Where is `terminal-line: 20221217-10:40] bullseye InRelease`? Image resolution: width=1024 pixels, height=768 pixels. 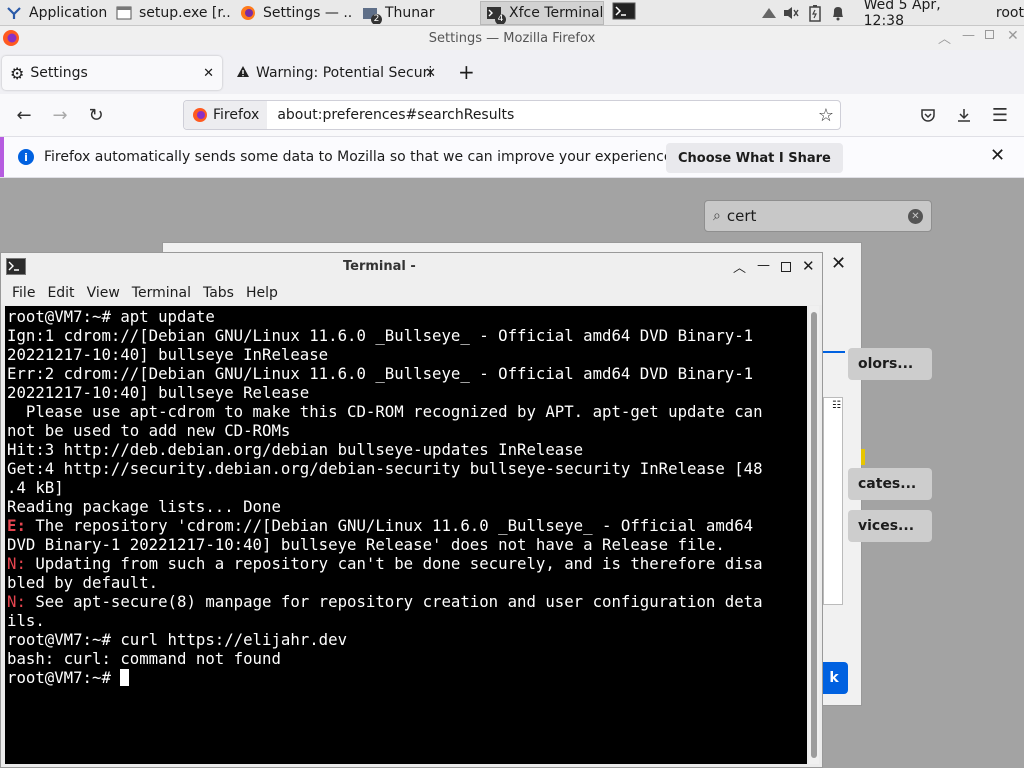
terminal-line: 20221217-10:40] bullseye InRelease is located at coordinates (406, 354).